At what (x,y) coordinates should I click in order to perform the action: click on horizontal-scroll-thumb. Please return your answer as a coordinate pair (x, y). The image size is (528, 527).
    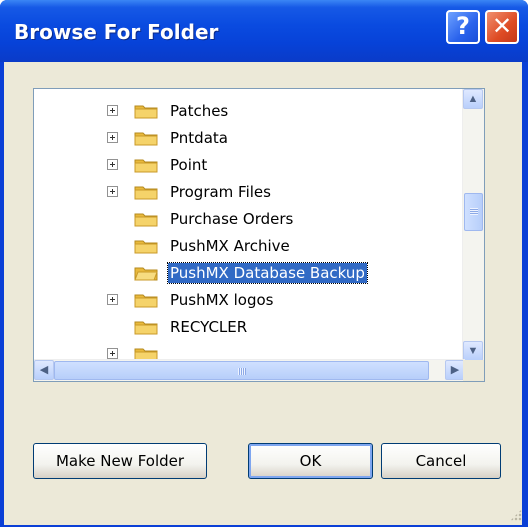
    Looking at the image, I should click on (241, 370).